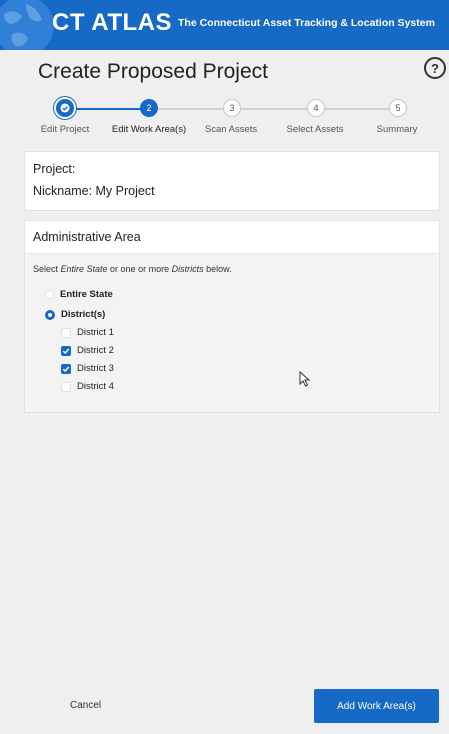 Image resolution: width=449 pixels, height=734 pixels. I want to click on district-2-option: District 2, so click(87, 350).